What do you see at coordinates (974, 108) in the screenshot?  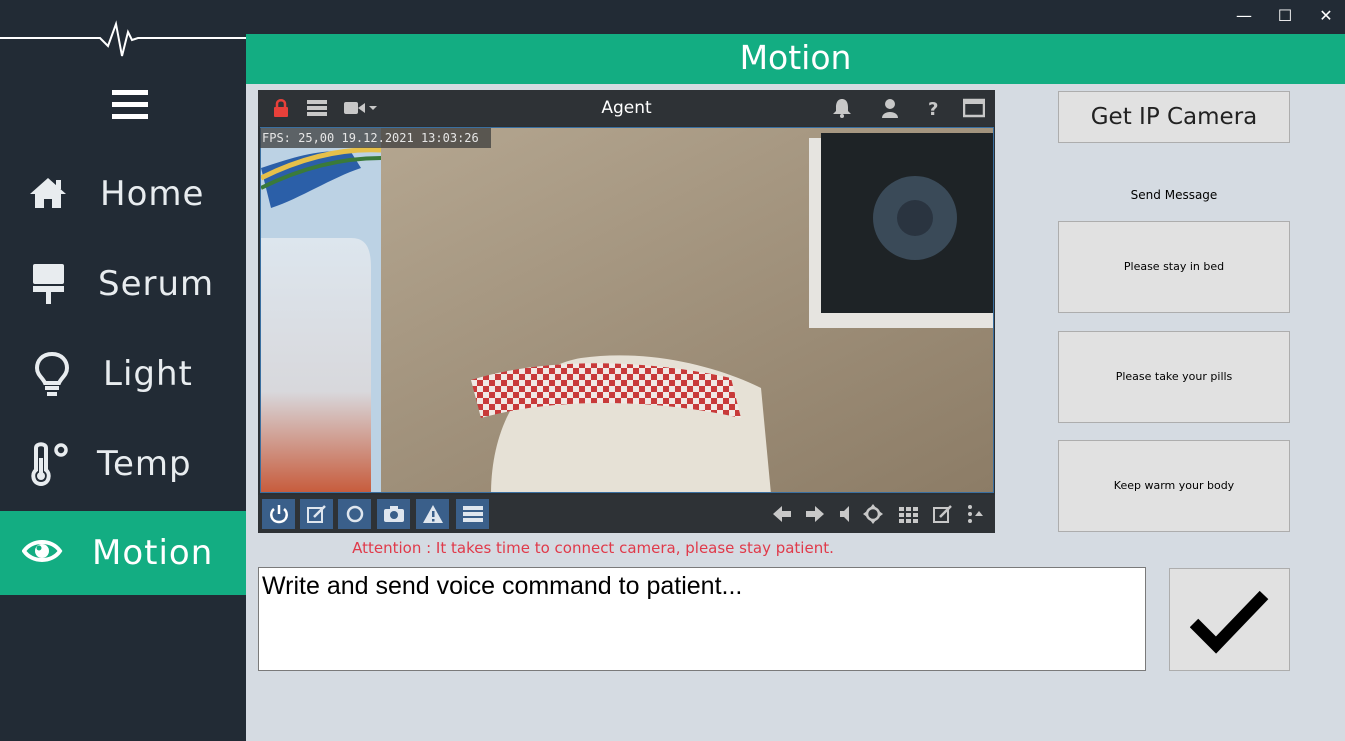 I see `fullscreen-icon` at bounding box center [974, 108].